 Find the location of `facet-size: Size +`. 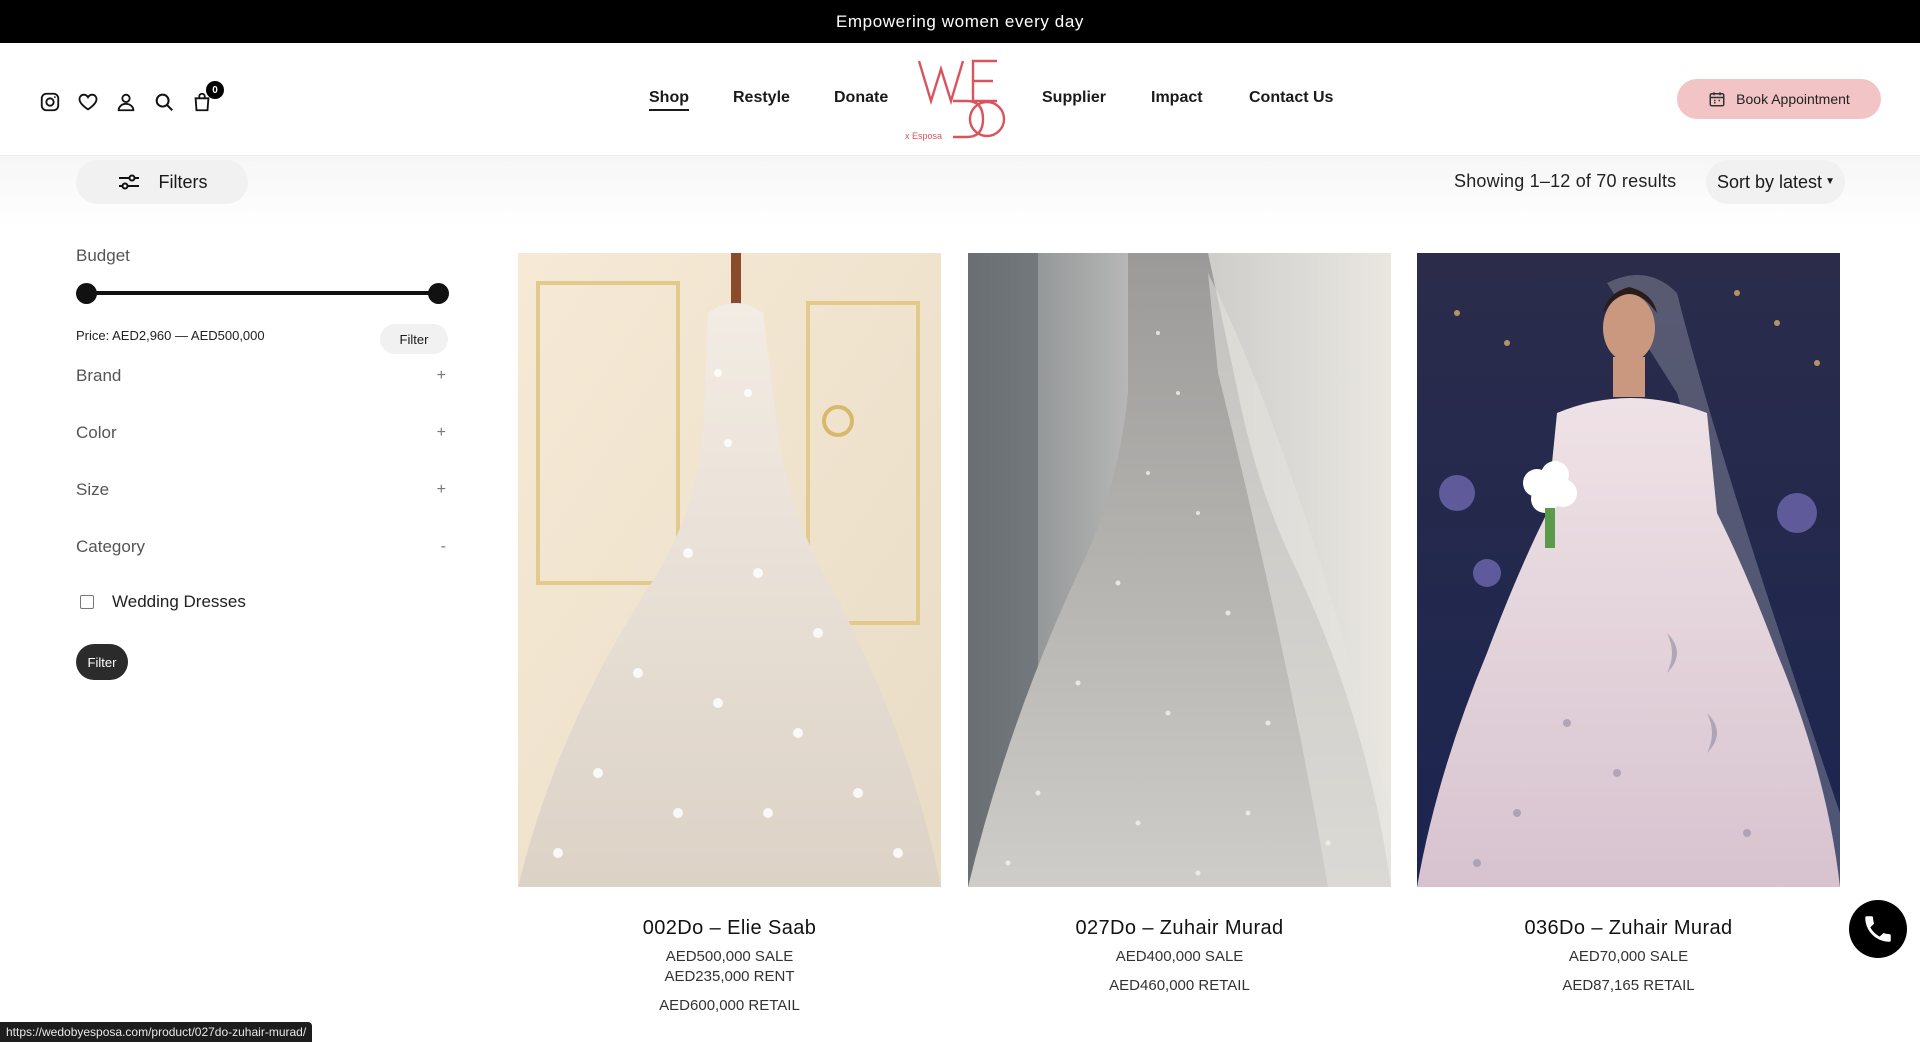

facet-size: Size + is located at coordinates (262, 490).